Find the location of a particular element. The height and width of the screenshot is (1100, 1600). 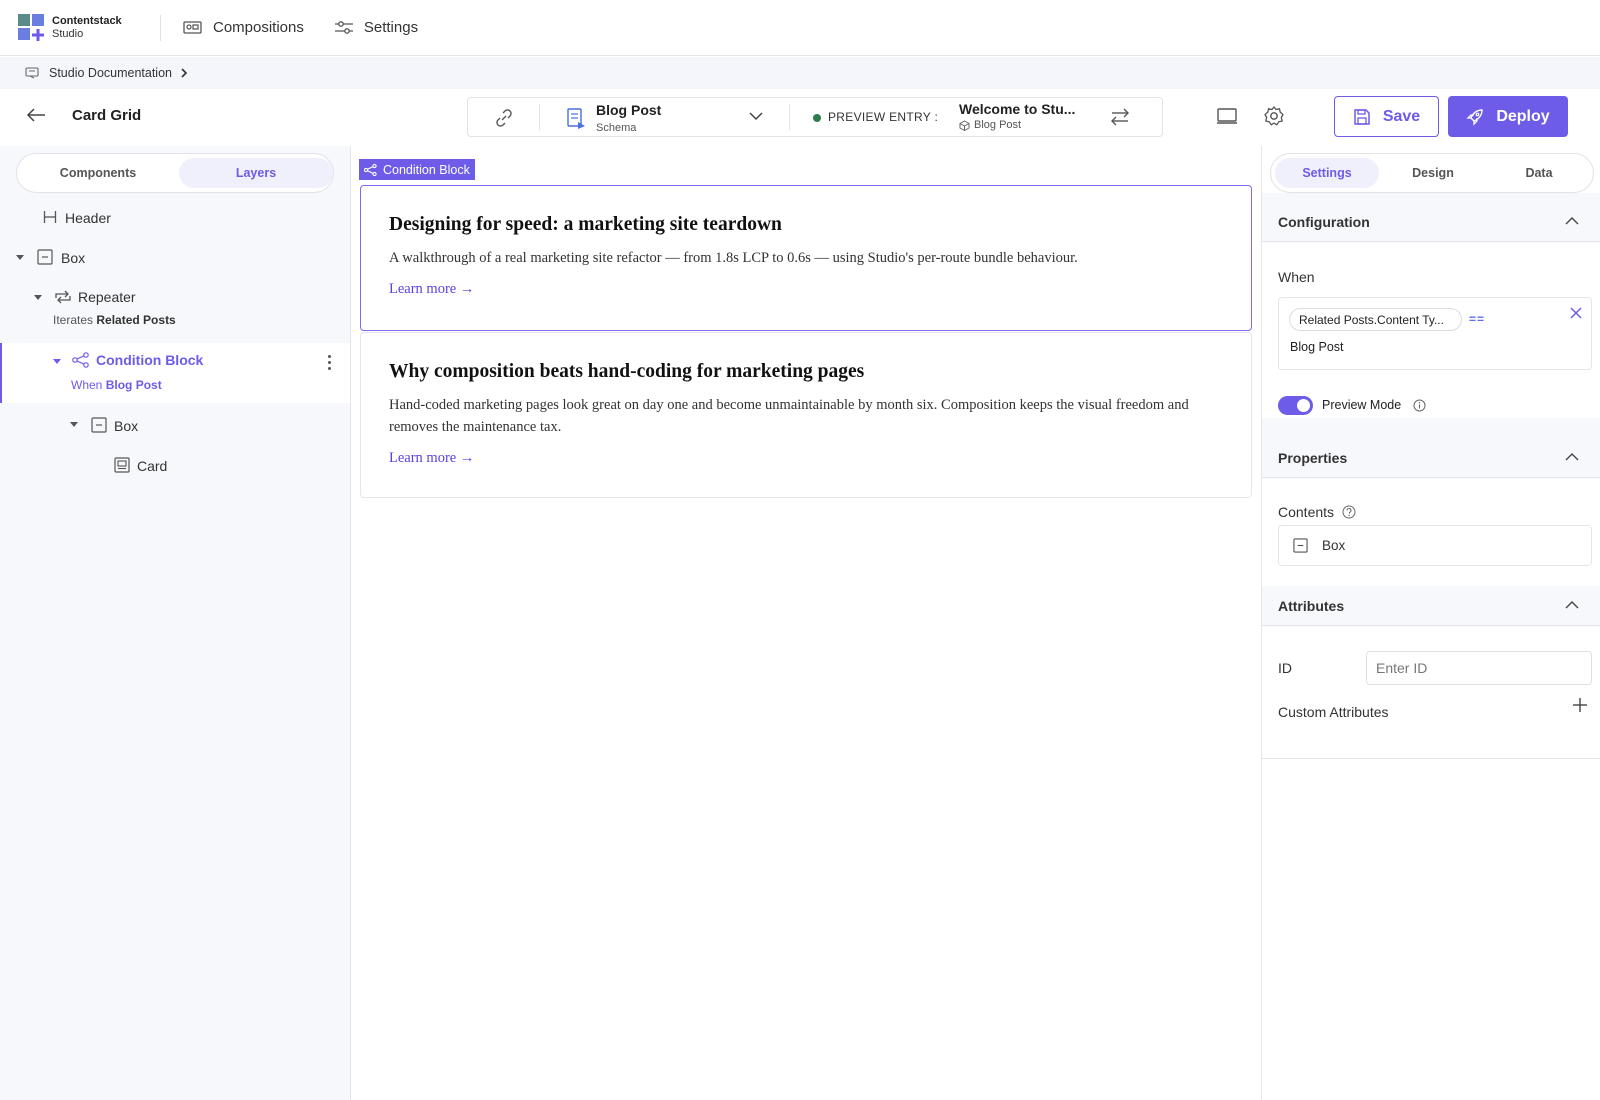

right-panel-empty-area is located at coordinates (1431, 929).